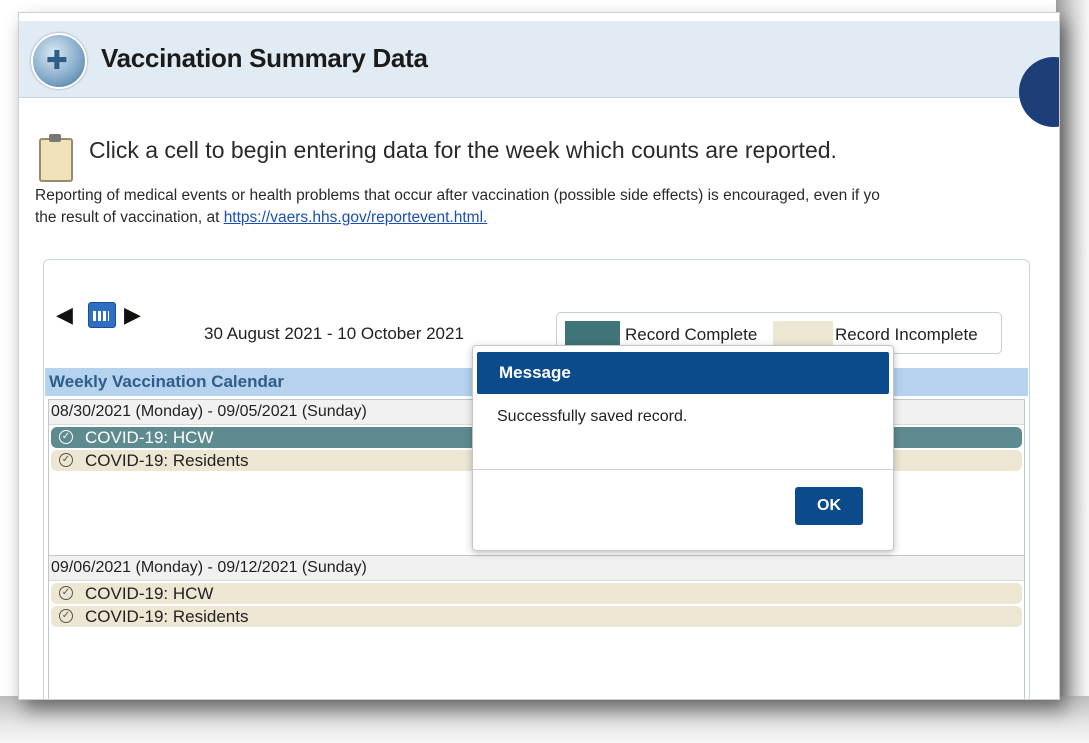  What do you see at coordinates (829, 506) in the screenshot?
I see `ok-button: OK` at bounding box center [829, 506].